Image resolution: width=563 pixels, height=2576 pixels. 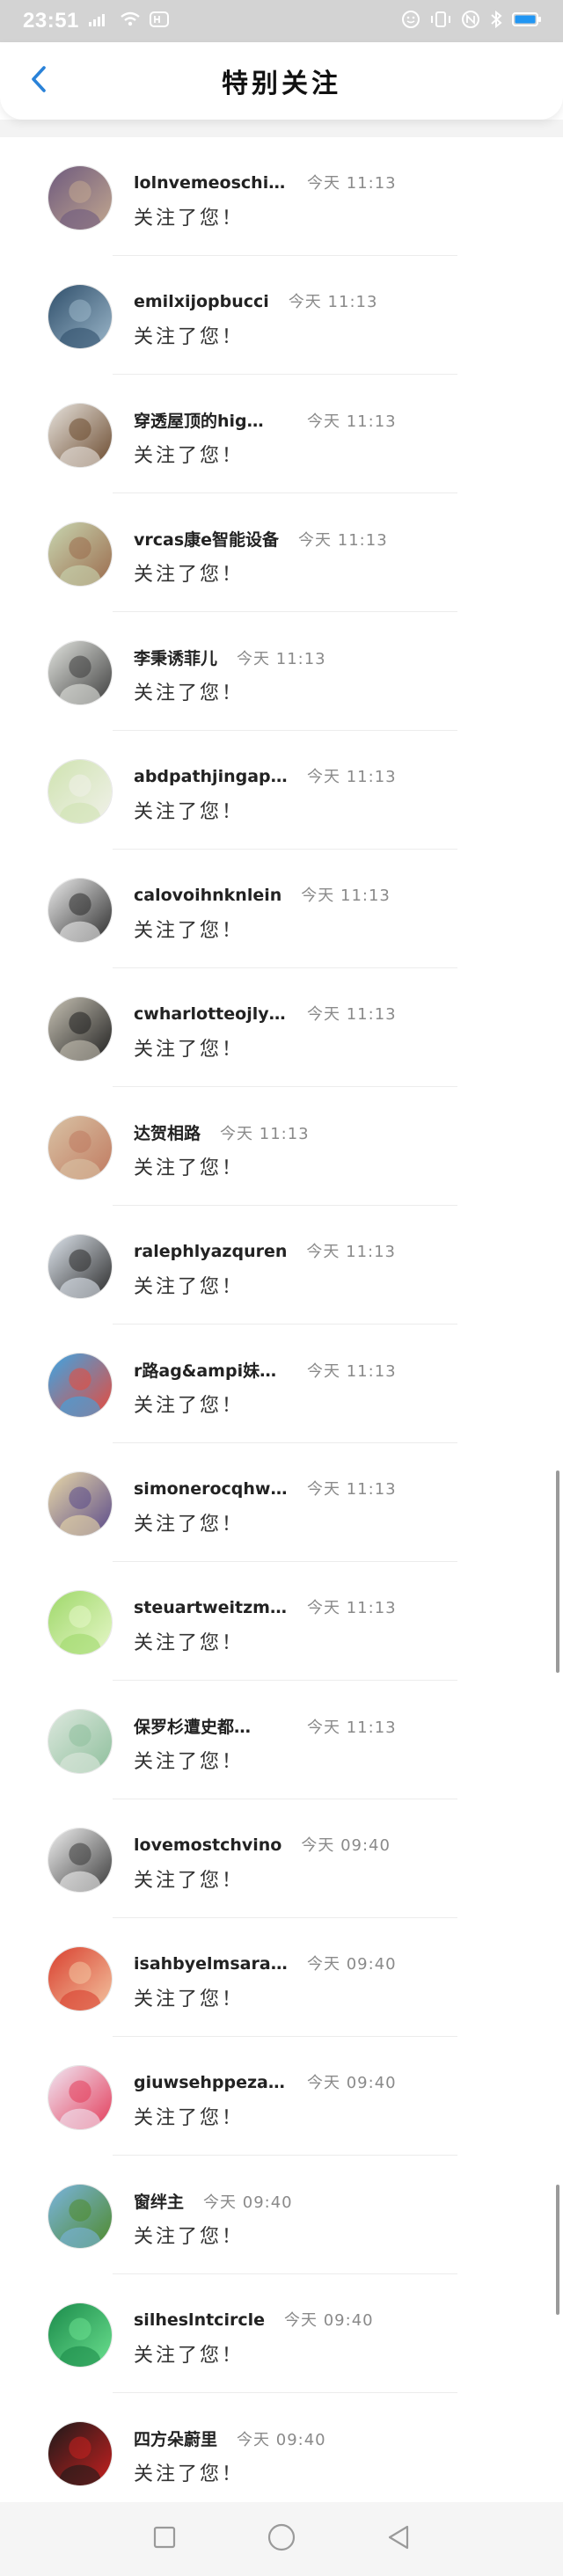 What do you see at coordinates (281, 1027) in the screenshot?
I see `list-item: cwharlotteojlym… 今天 11:13 关注了您！` at bounding box center [281, 1027].